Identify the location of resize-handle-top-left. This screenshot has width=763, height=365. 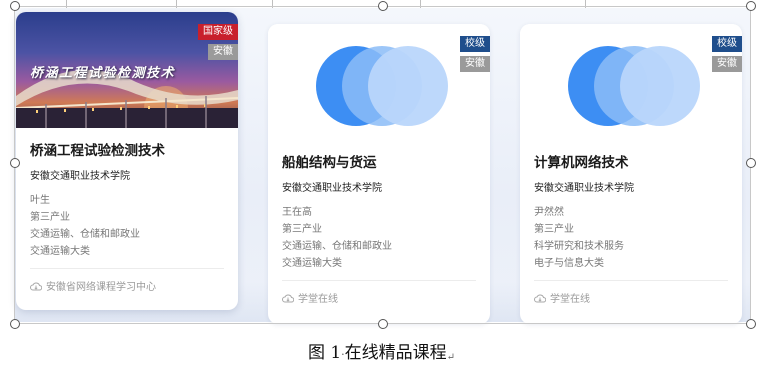
(15, 6).